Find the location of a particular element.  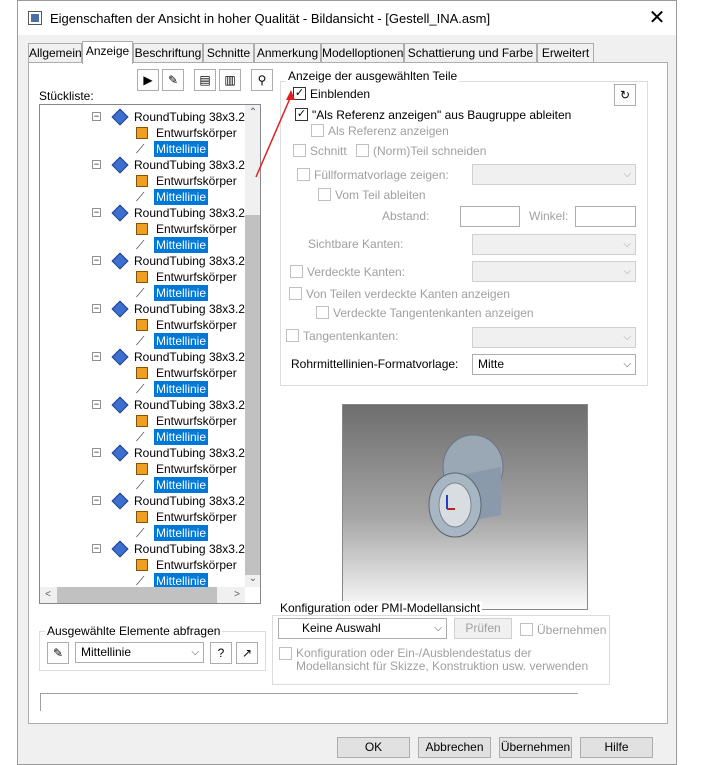

annotation-arrow-icon is located at coordinates (275, 134).